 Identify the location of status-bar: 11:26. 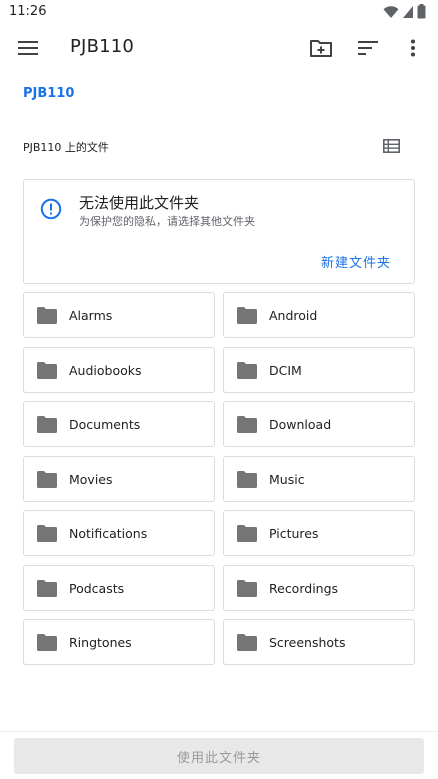
(219, 13).